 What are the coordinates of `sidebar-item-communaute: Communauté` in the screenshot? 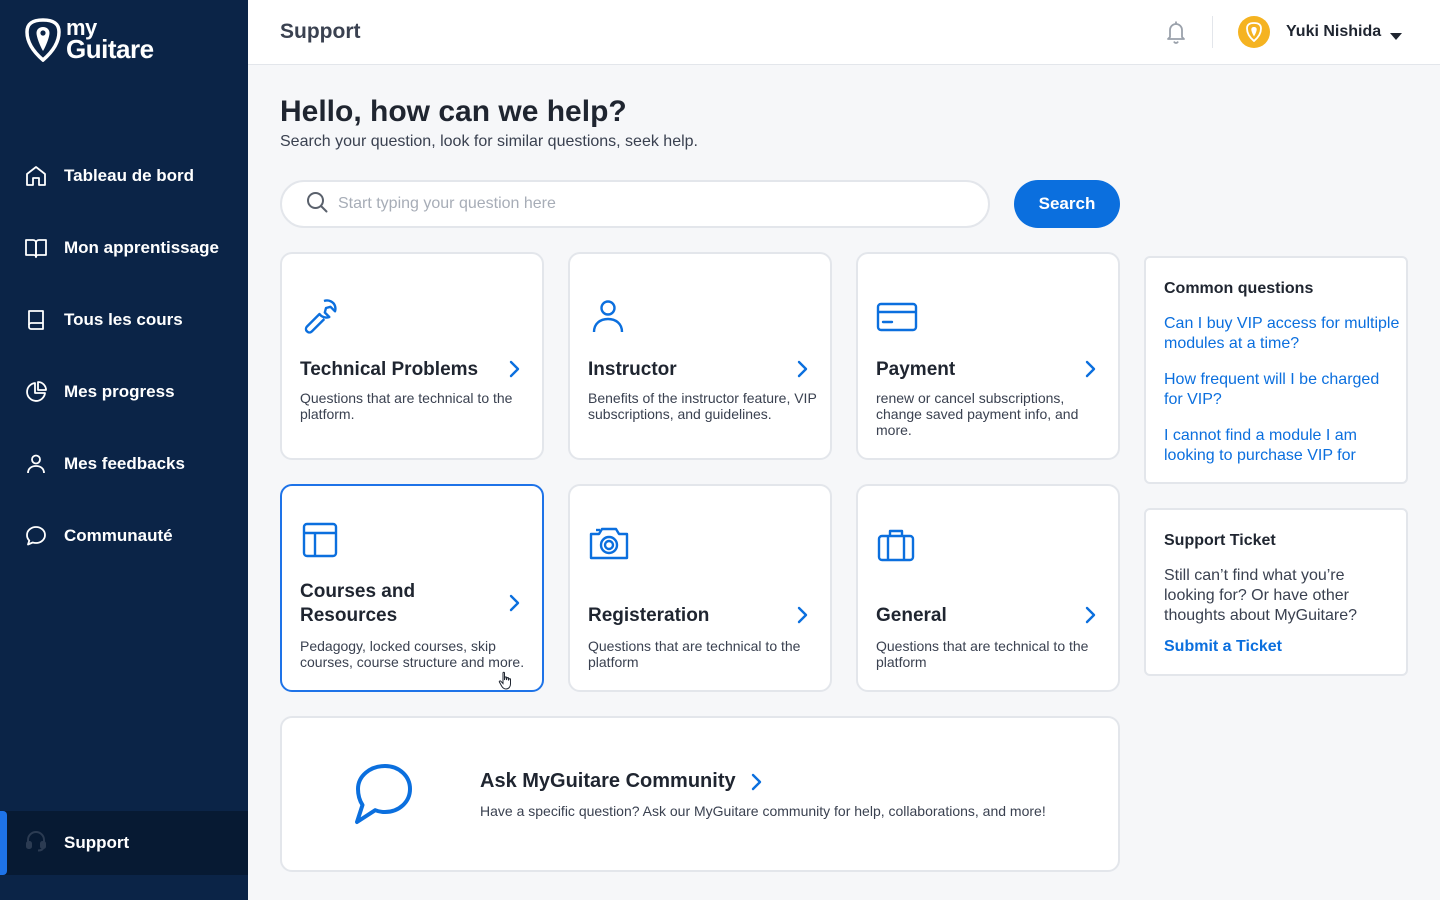 It's located at (124, 536).